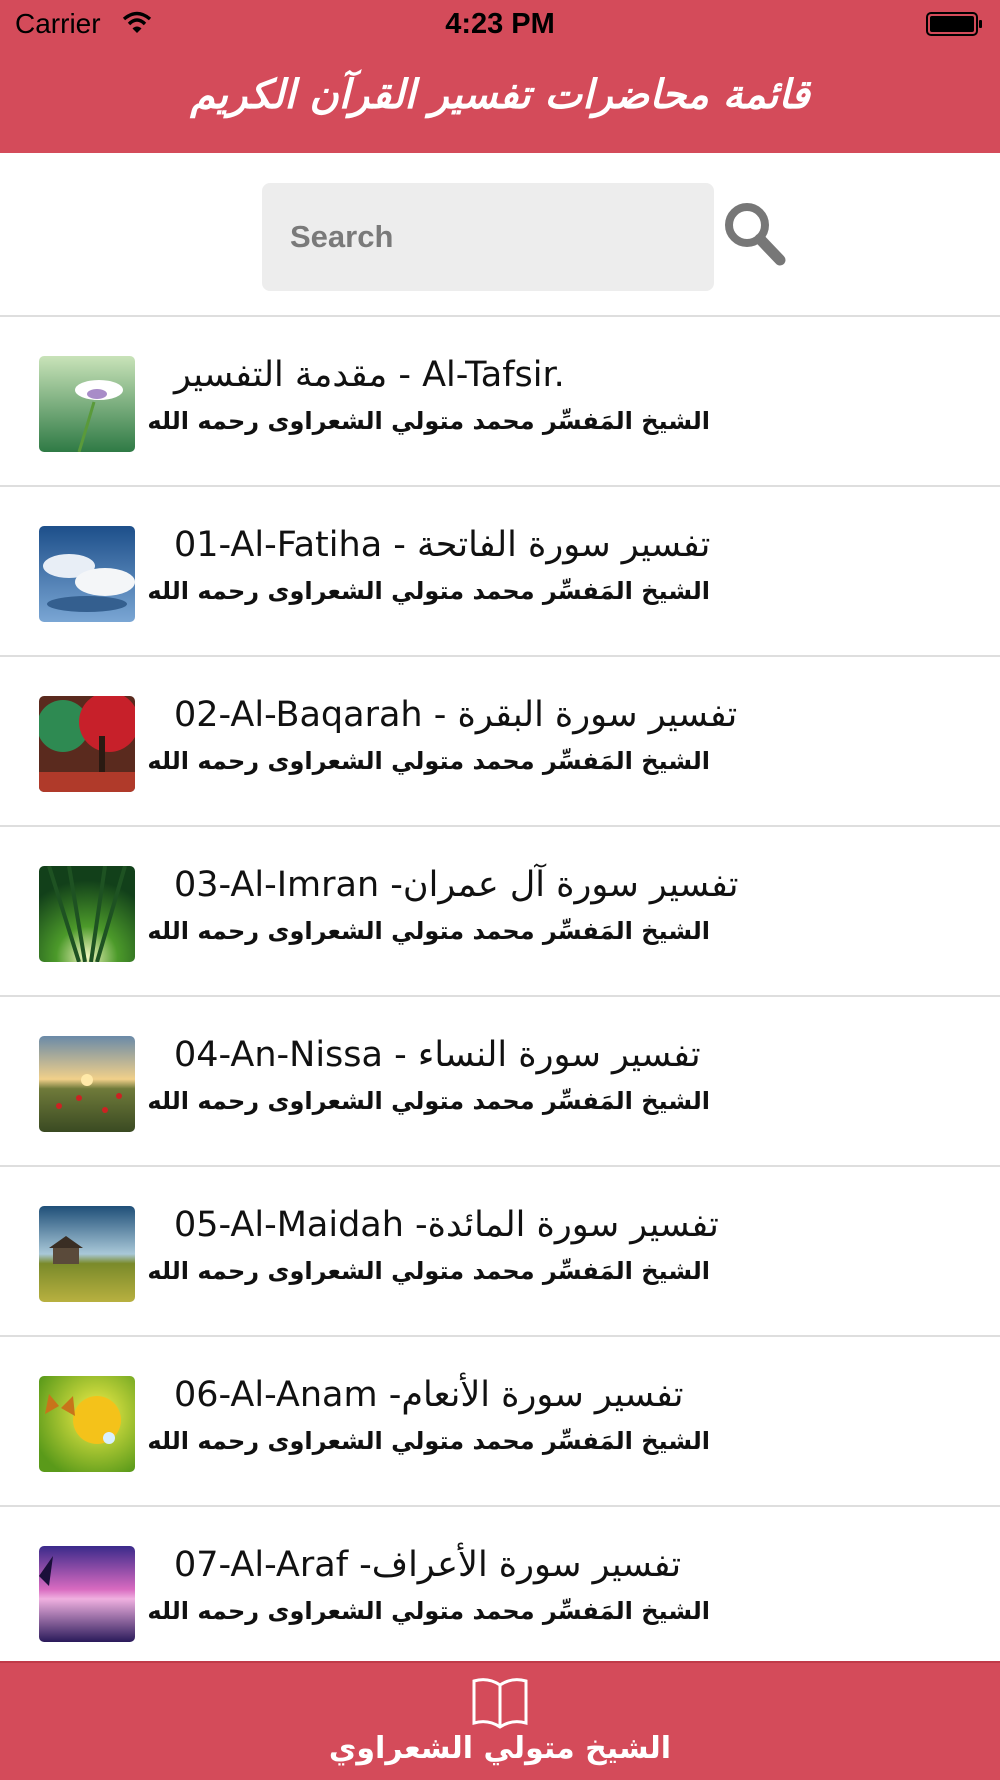 The height and width of the screenshot is (1780, 1000). What do you see at coordinates (488, 237) in the screenshot?
I see `search-input` at bounding box center [488, 237].